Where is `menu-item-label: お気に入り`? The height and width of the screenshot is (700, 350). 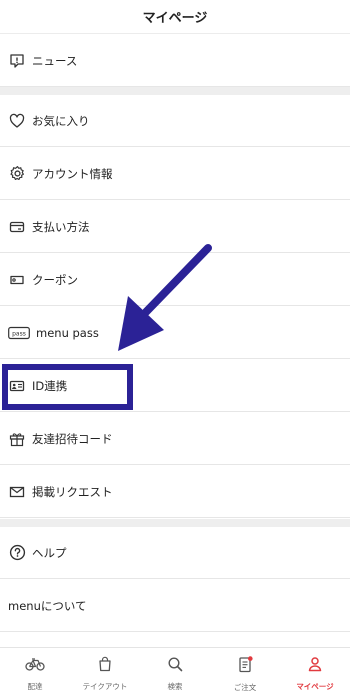
menu-item-label: お気に入り is located at coordinates (61, 120).